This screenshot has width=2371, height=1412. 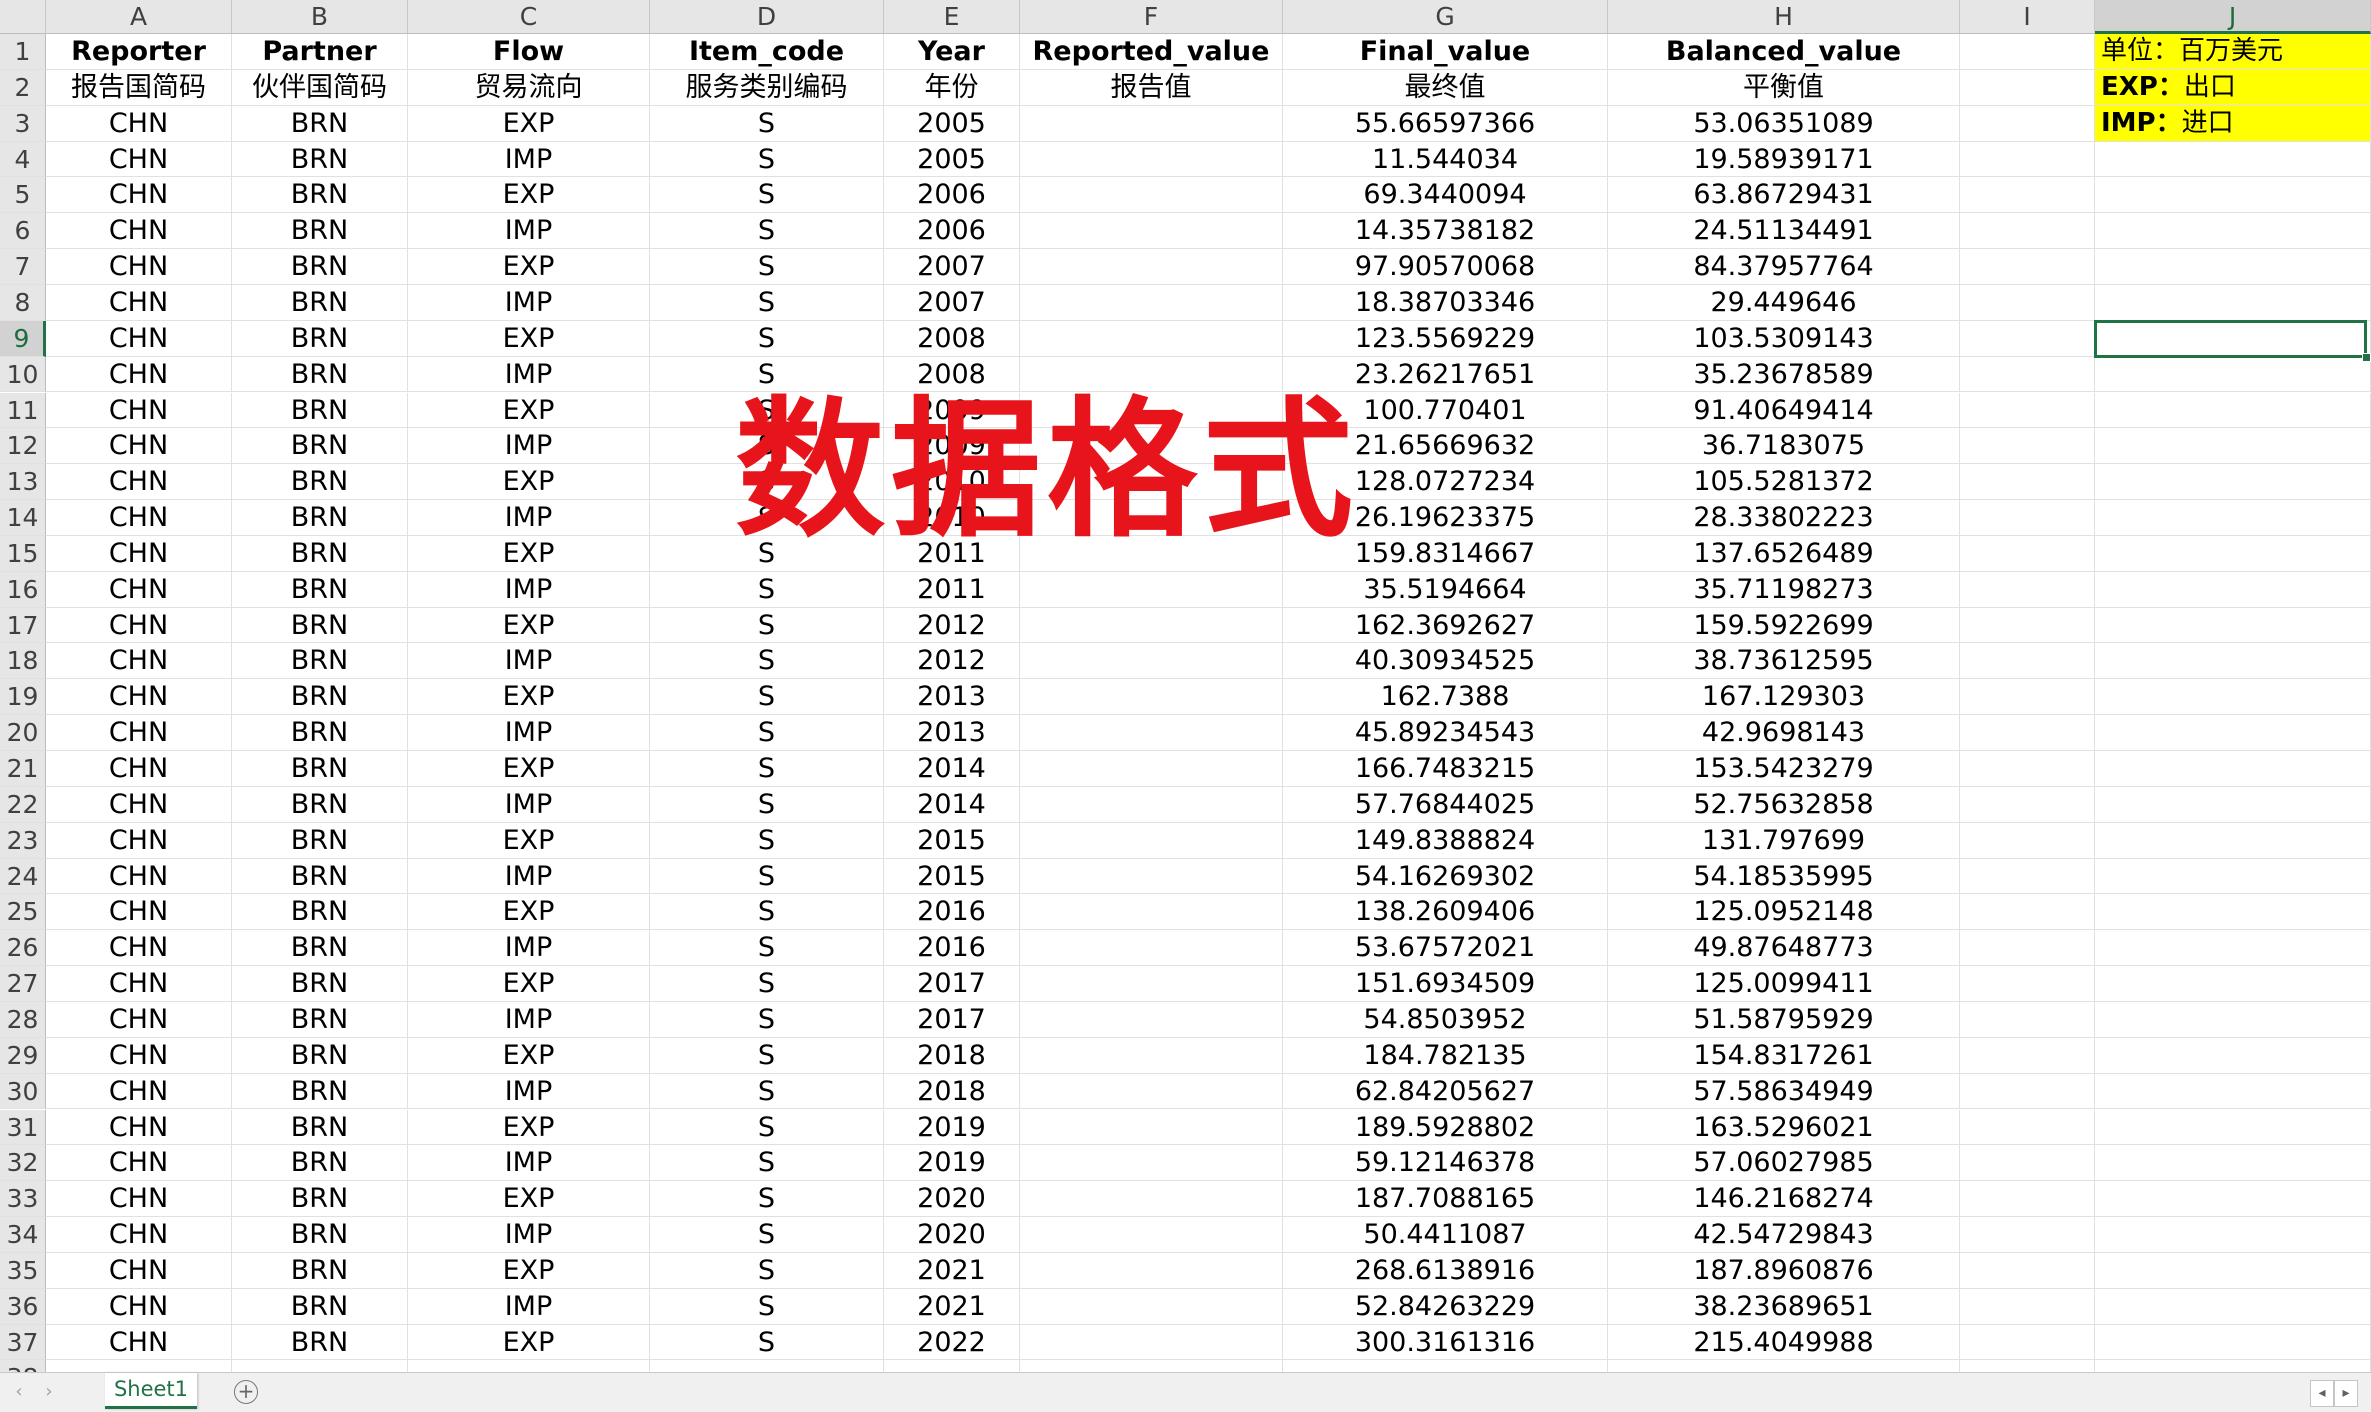 I want to click on header-cell-cn: 服务类别编码, so click(x=767, y=87).